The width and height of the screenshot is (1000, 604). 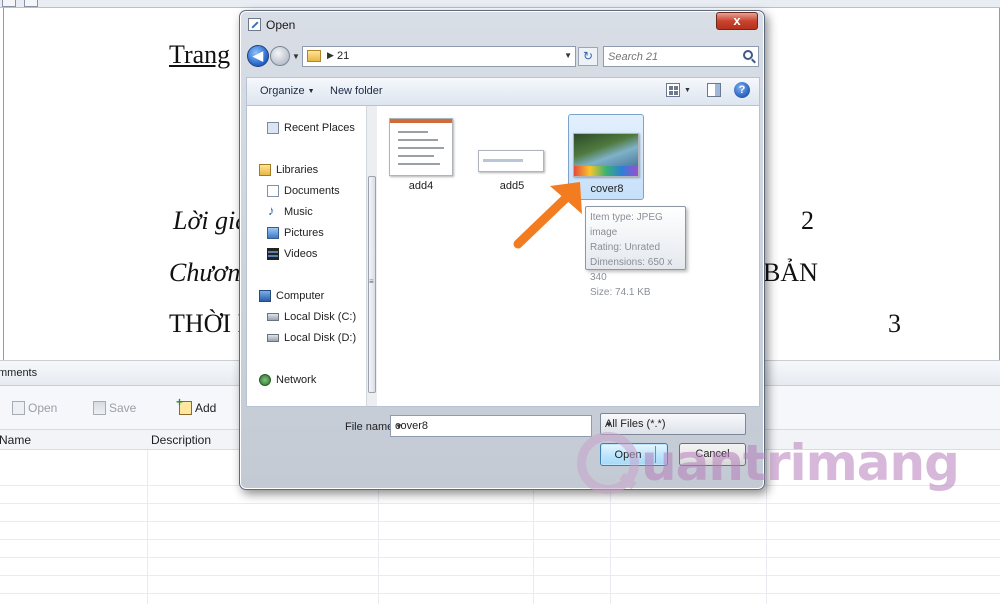 I want to click on nav-item-label: Libraries, so click(x=297, y=170).